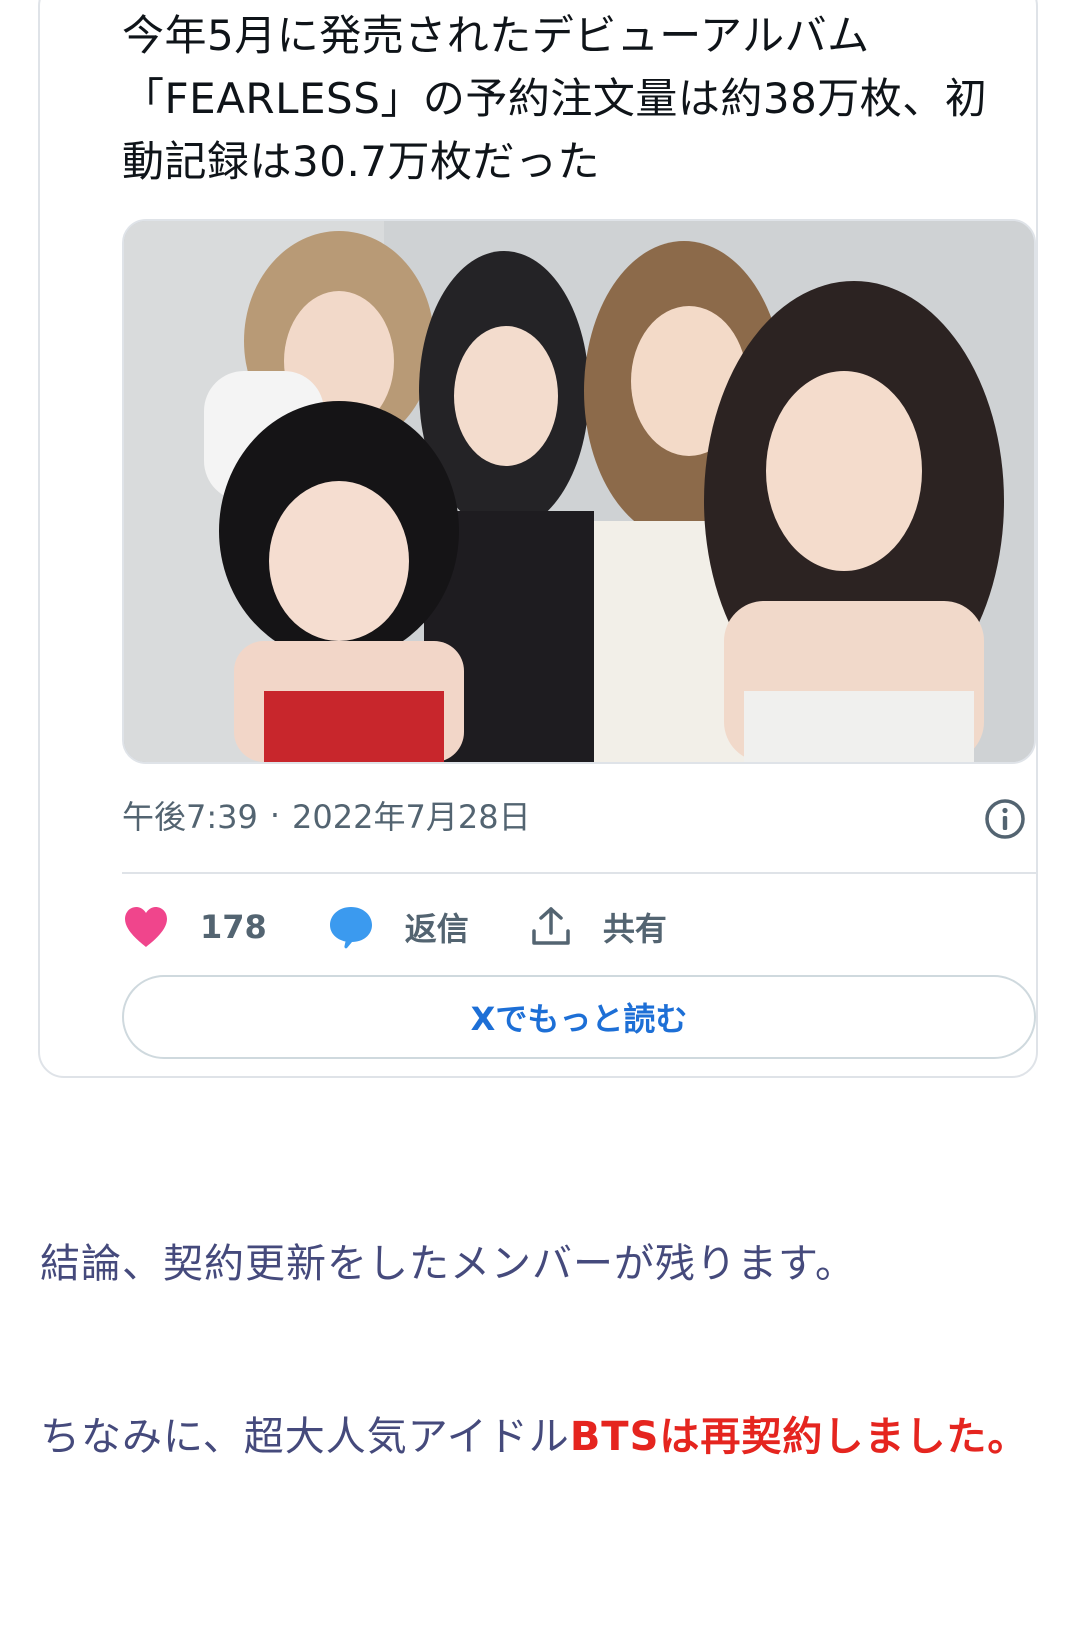  Describe the element at coordinates (598, 927) in the screenshot. I see `share-button: 共有` at that location.